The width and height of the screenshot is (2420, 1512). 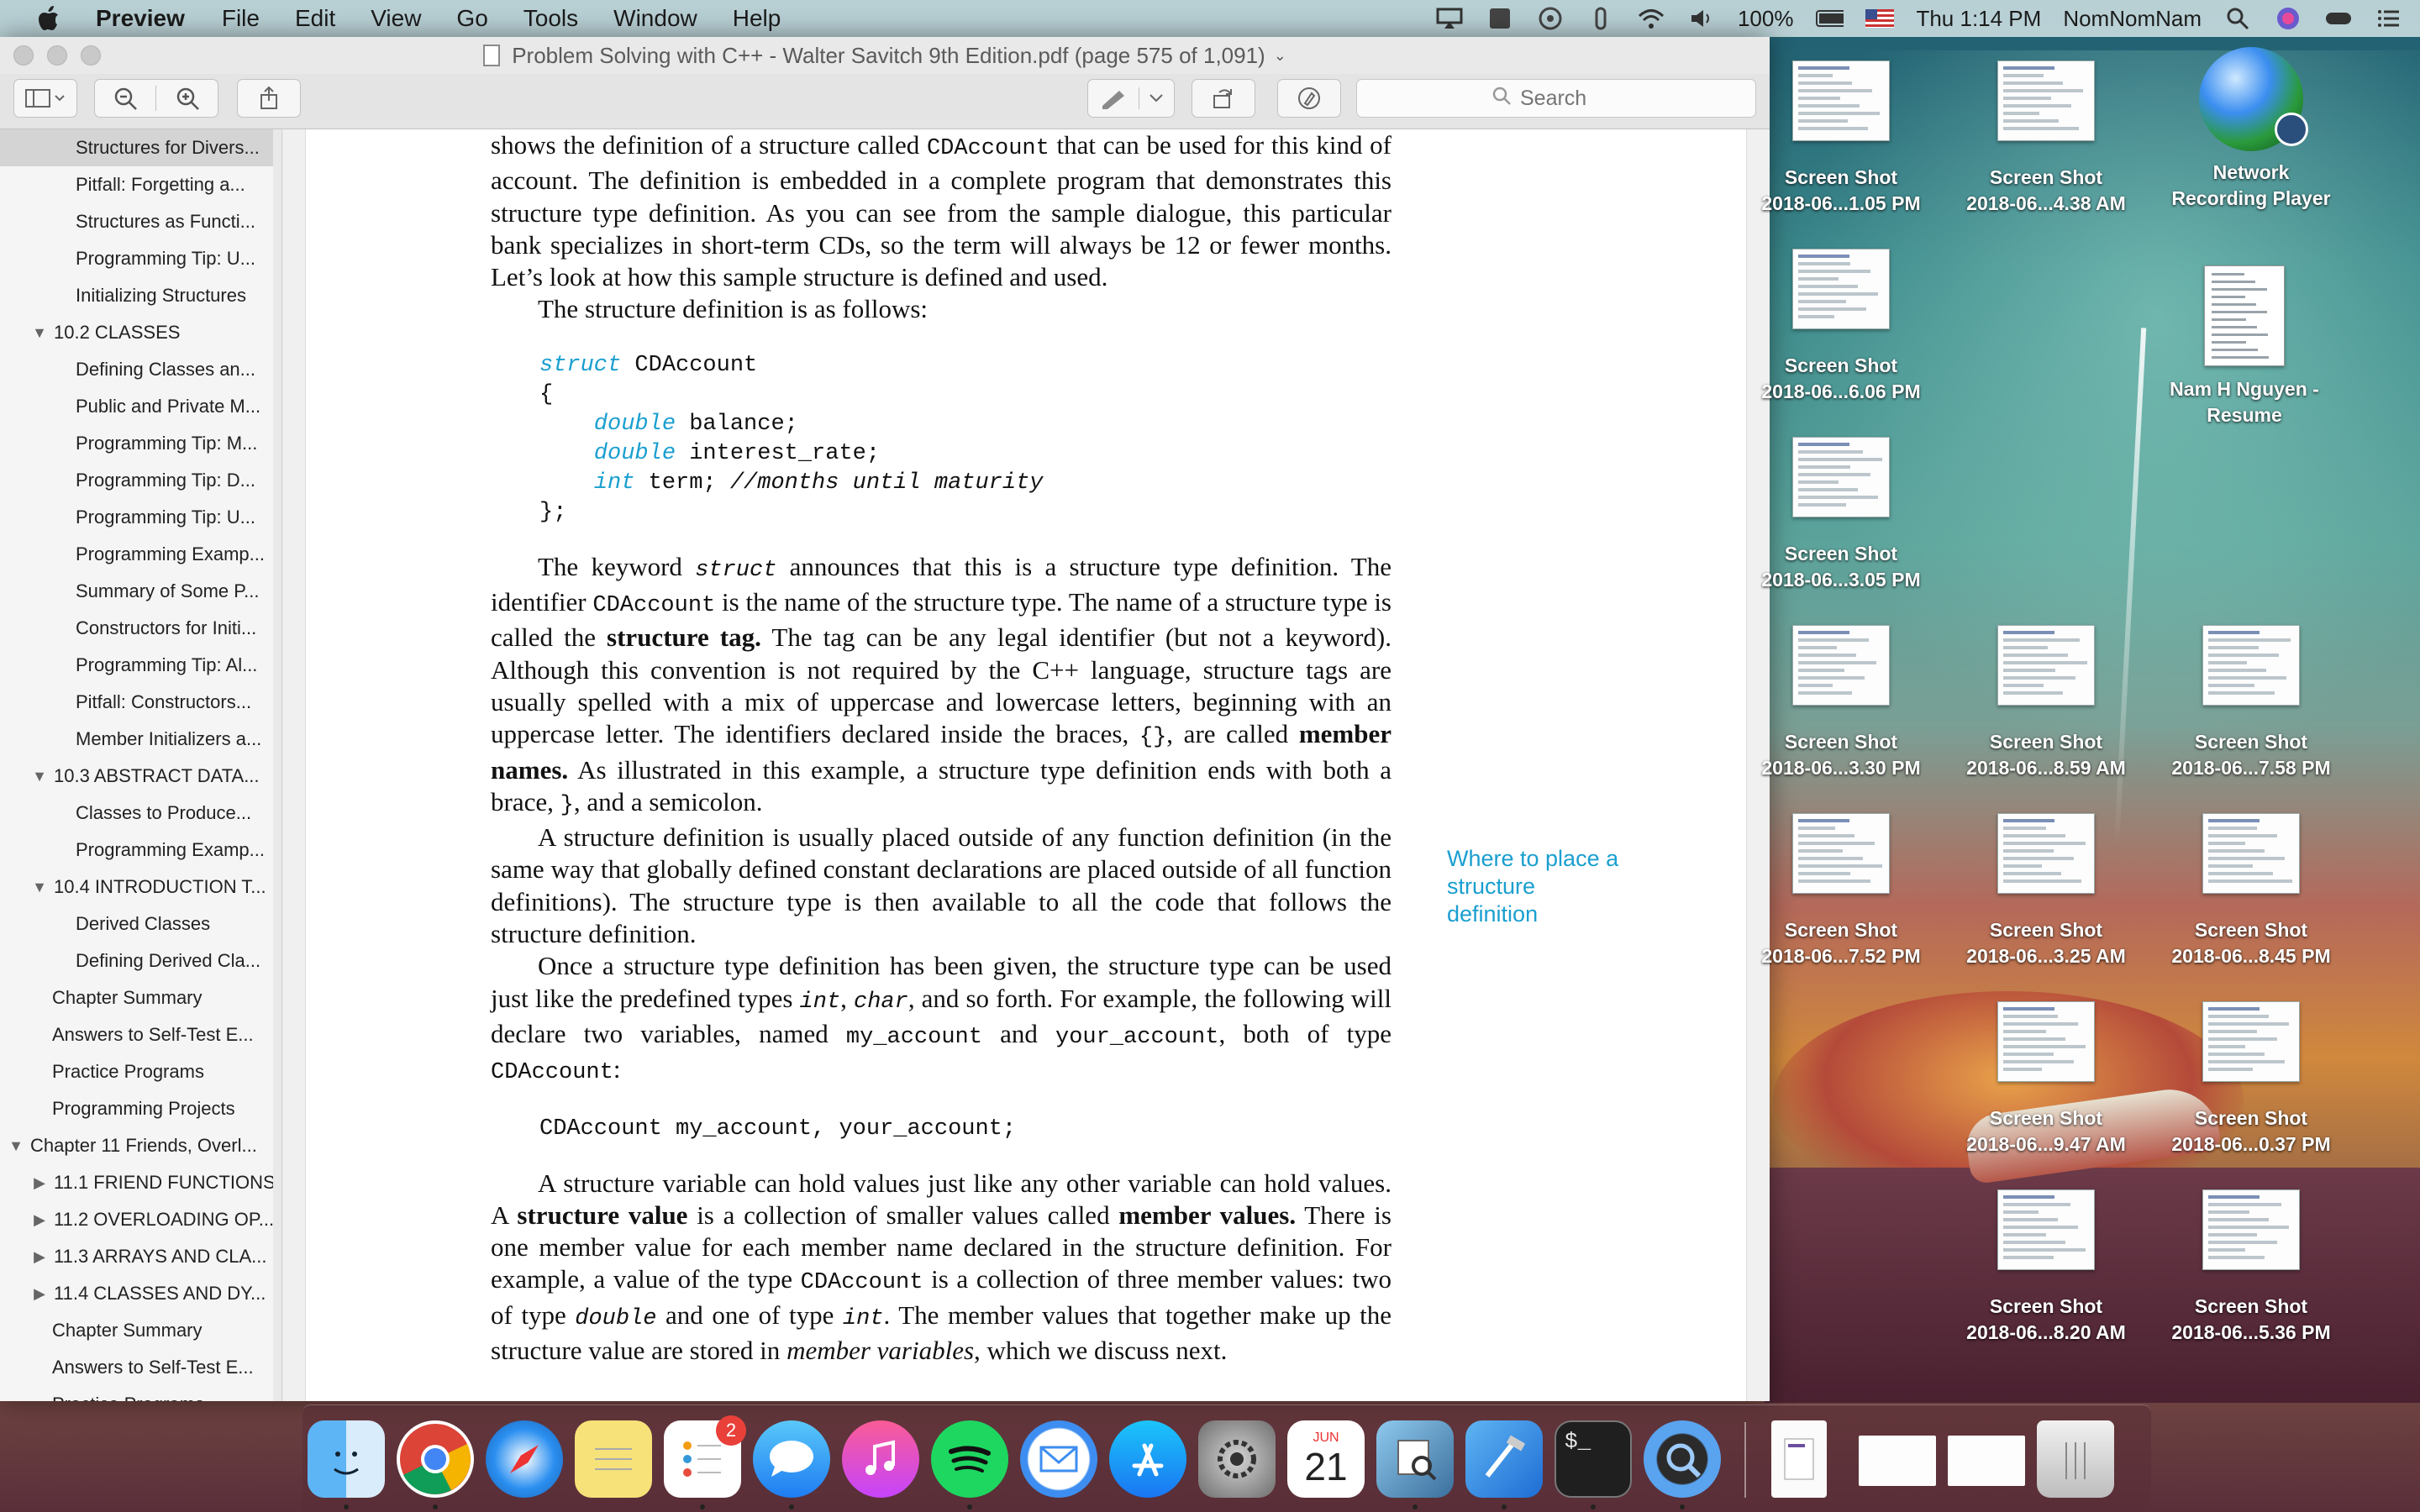 What do you see at coordinates (2046, 1267) in the screenshot?
I see `desktop-file-screenshot: Screen Shot 2018-06...8.20 AM` at bounding box center [2046, 1267].